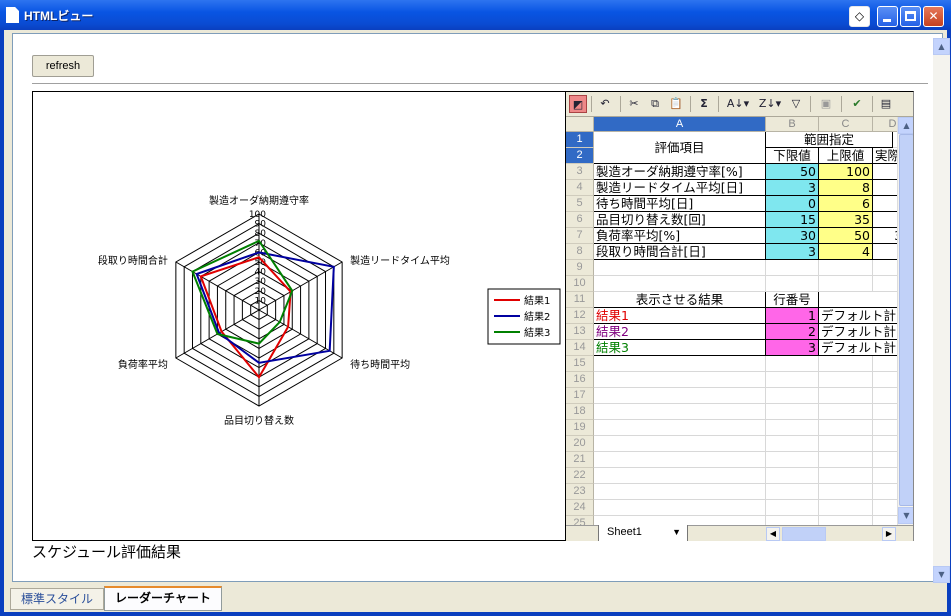 Image resolution: width=951 pixels, height=616 pixels. What do you see at coordinates (580, 300) in the screenshot?
I see `row-header: 11` at bounding box center [580, 300].